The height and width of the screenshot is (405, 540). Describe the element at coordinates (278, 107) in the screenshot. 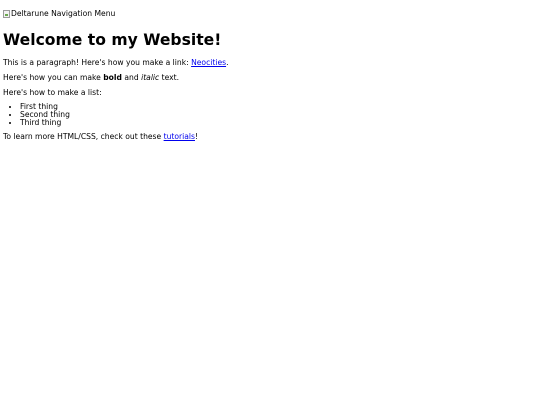

I see `list-item: First thing` at that location.